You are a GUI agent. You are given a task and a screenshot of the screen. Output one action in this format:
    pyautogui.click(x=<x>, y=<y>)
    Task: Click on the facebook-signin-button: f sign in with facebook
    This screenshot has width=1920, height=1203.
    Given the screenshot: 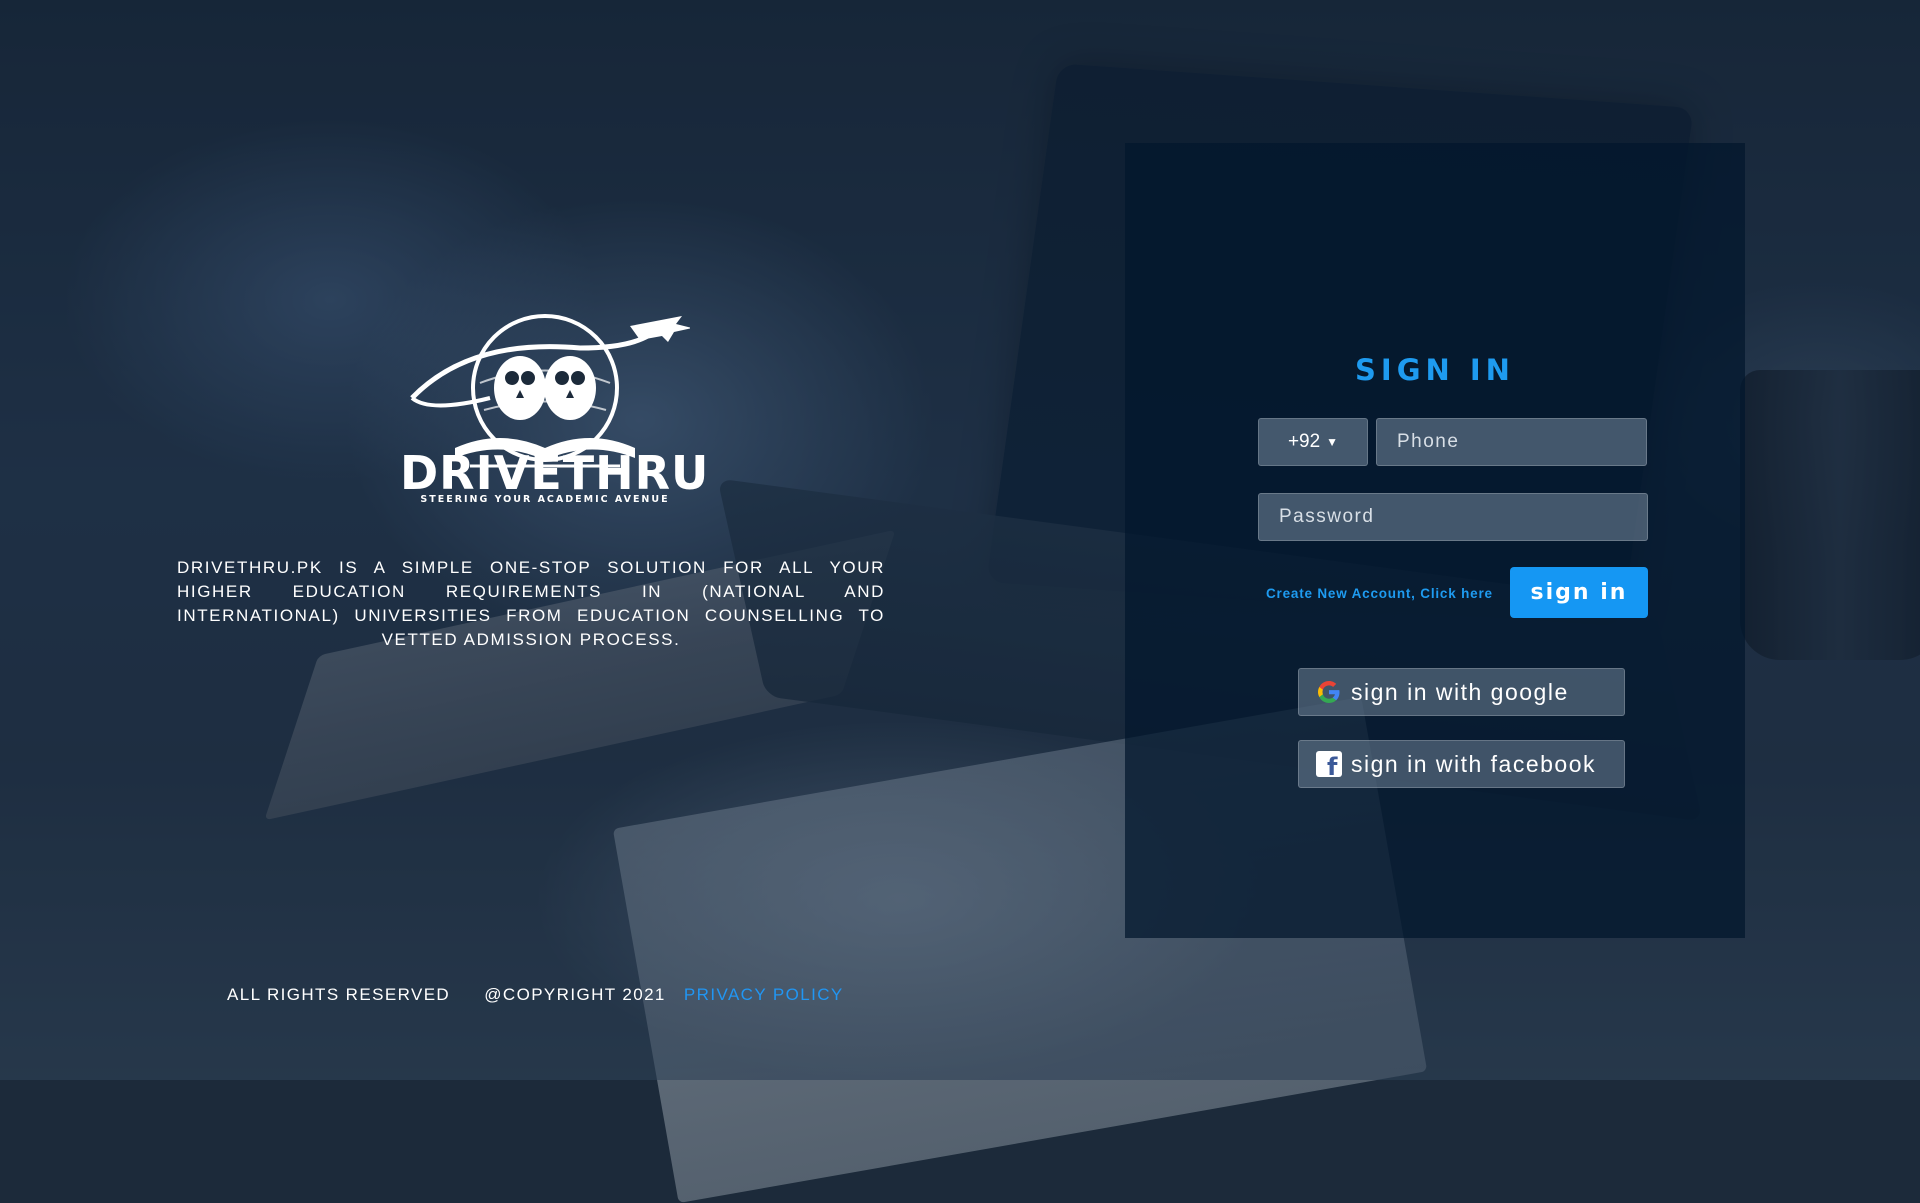 What is the action you would take?
    pyautogui.click(x=1461, y=764)
    